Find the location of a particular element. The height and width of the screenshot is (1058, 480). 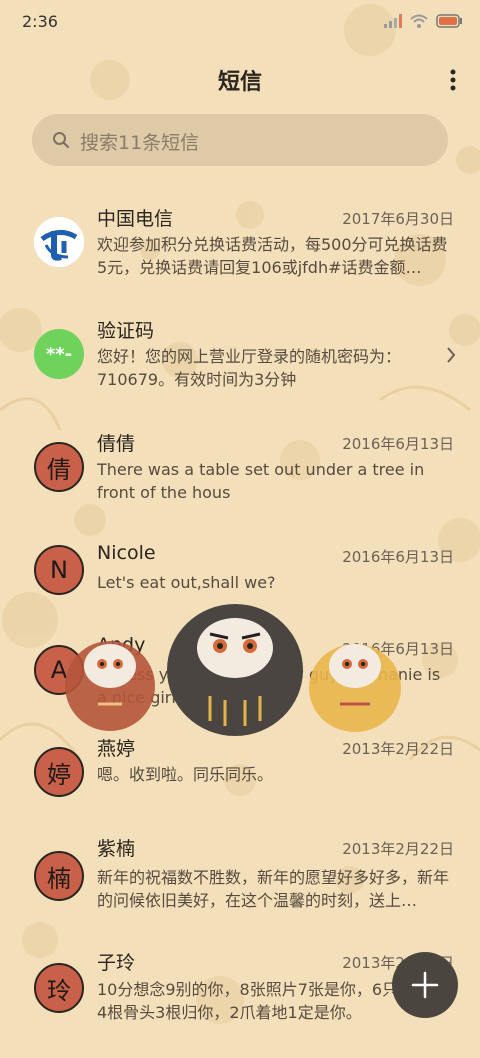

signal-icon is located at coordinates (393, 21).